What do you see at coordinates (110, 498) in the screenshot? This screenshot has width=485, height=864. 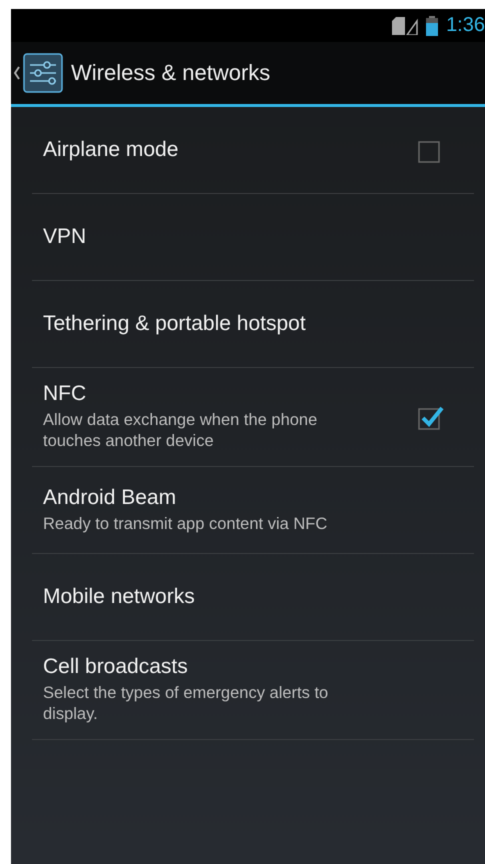 I see `item-title: Android Beam` at bounding box center [110, 498].